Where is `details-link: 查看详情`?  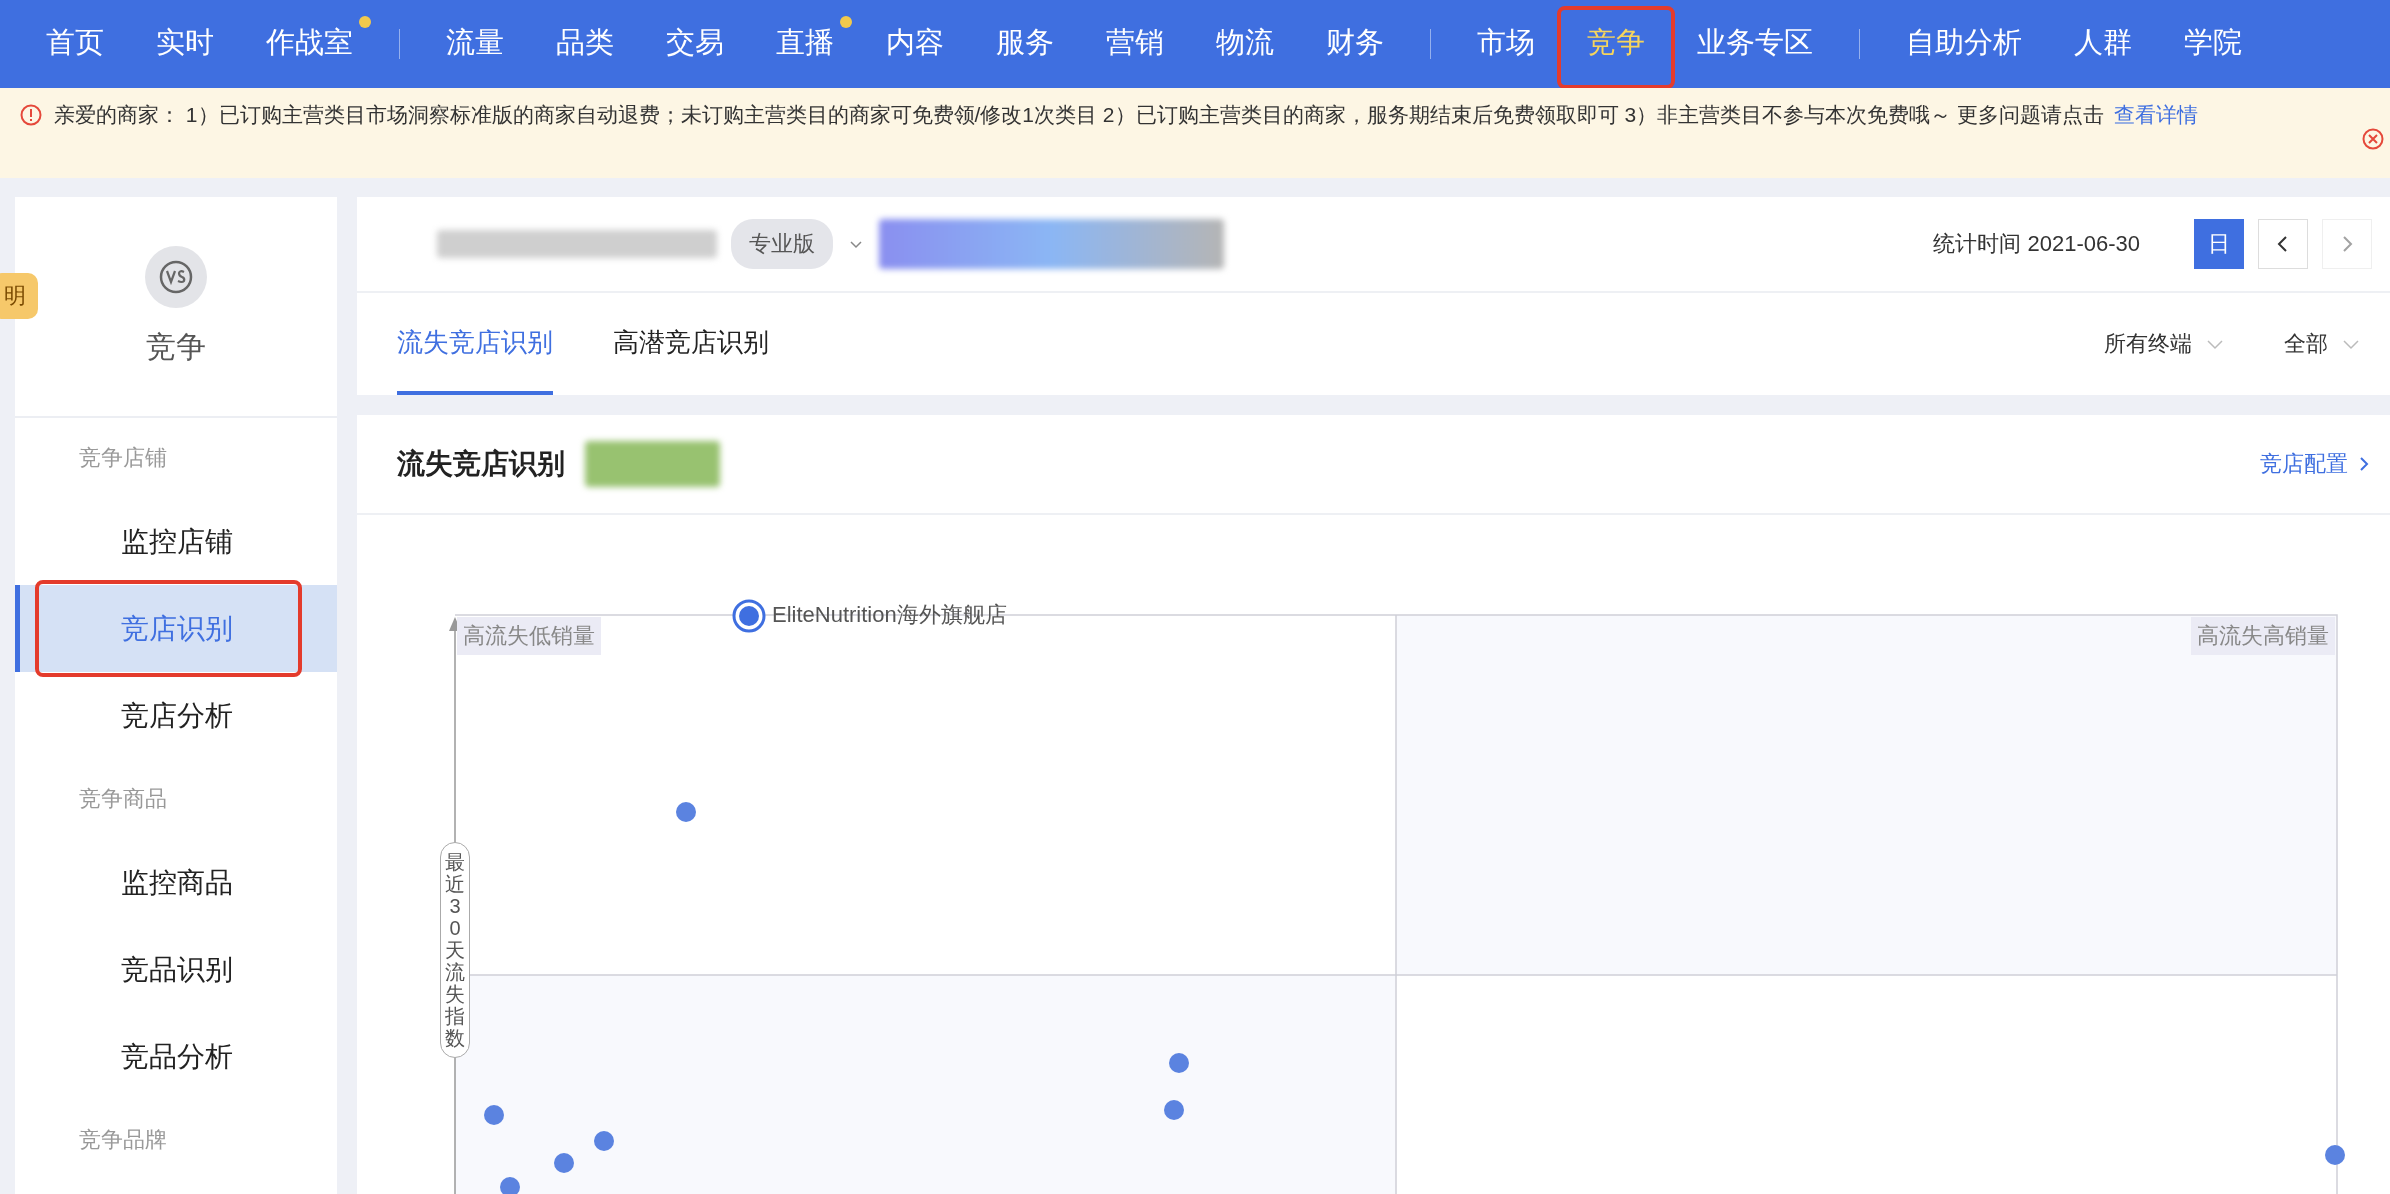
details-link: 查看详情 is located at coordinates (2155, 114).